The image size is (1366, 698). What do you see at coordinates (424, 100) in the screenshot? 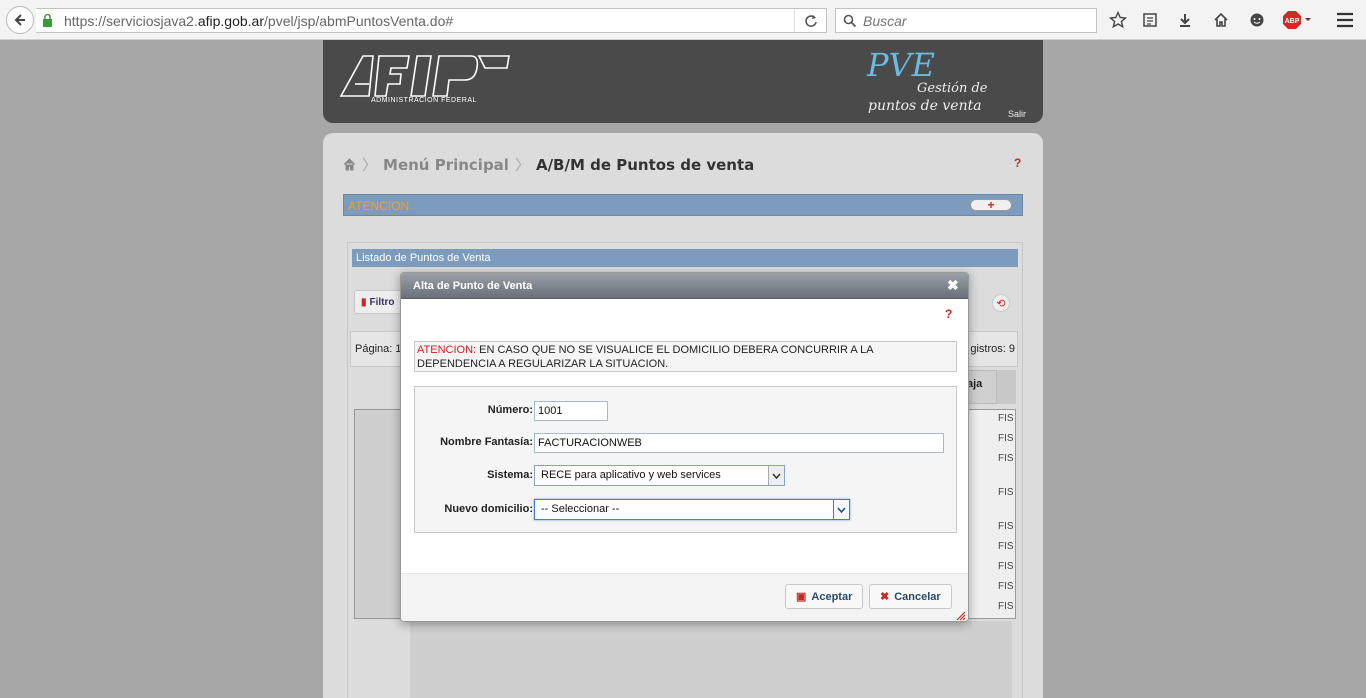
I see `logo-subtitle: ADMINISTRACION FEDERAL` at bounding box center [424, 100].